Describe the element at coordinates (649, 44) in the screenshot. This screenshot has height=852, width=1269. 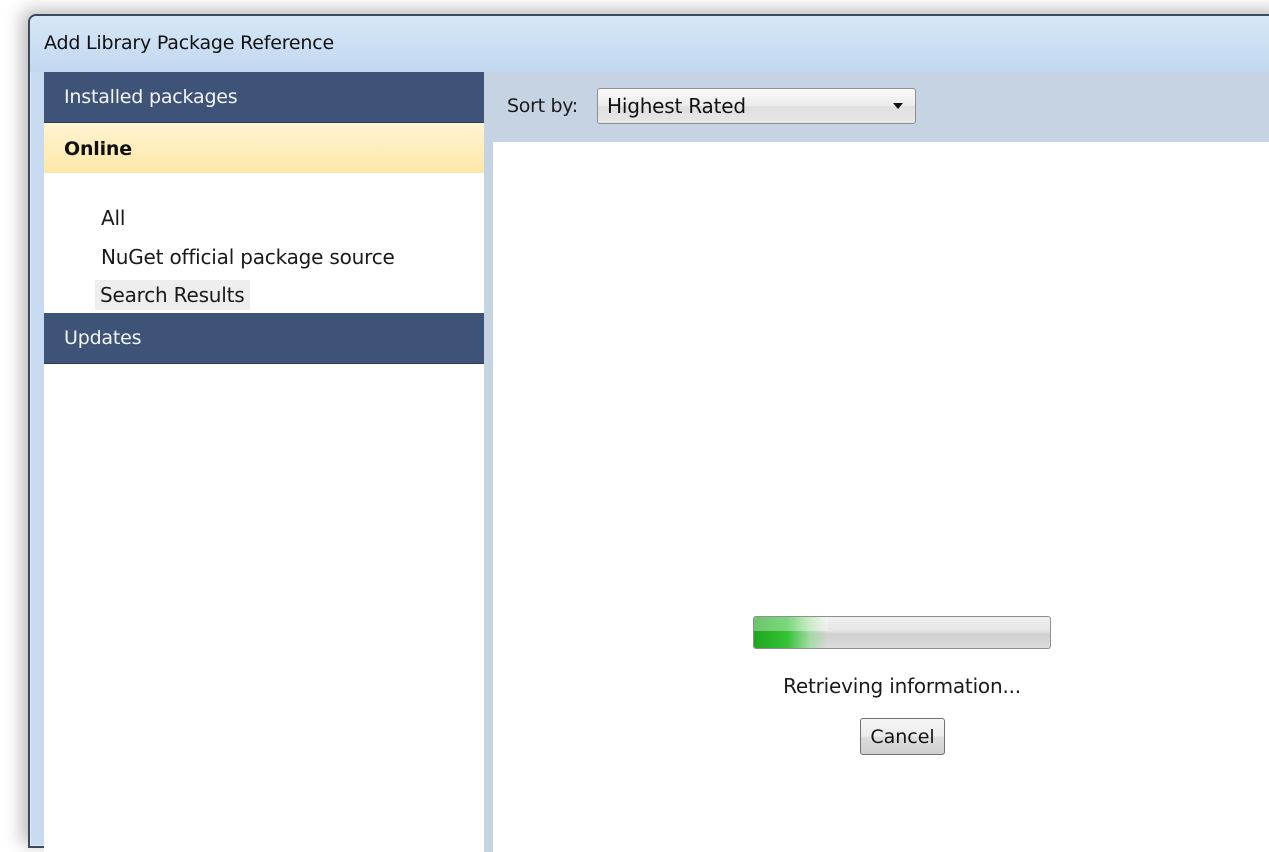
I see `title-bar: Add Library Package Reference` at that location.